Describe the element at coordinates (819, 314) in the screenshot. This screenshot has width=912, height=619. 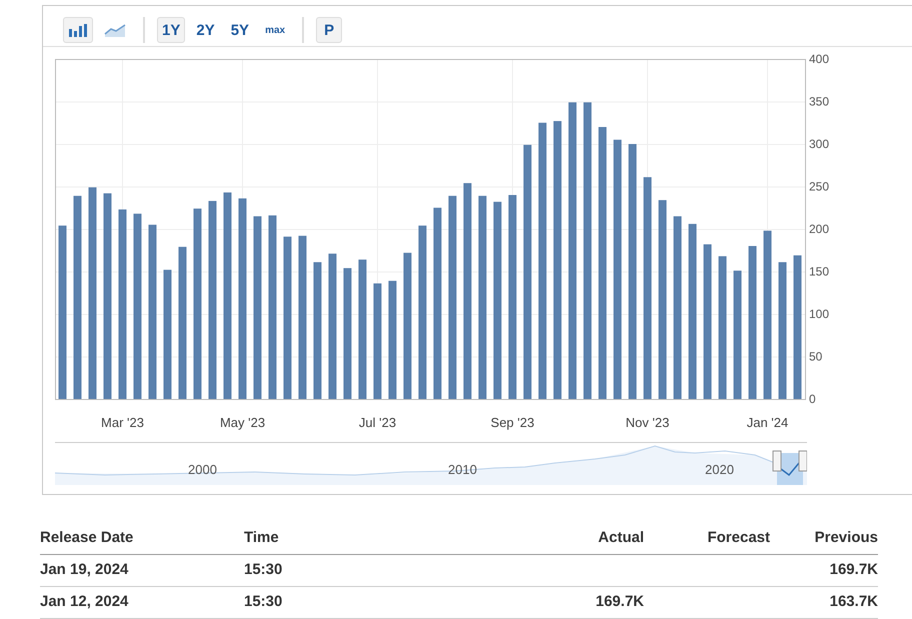
I see `y-axis-label: 100` at that location.